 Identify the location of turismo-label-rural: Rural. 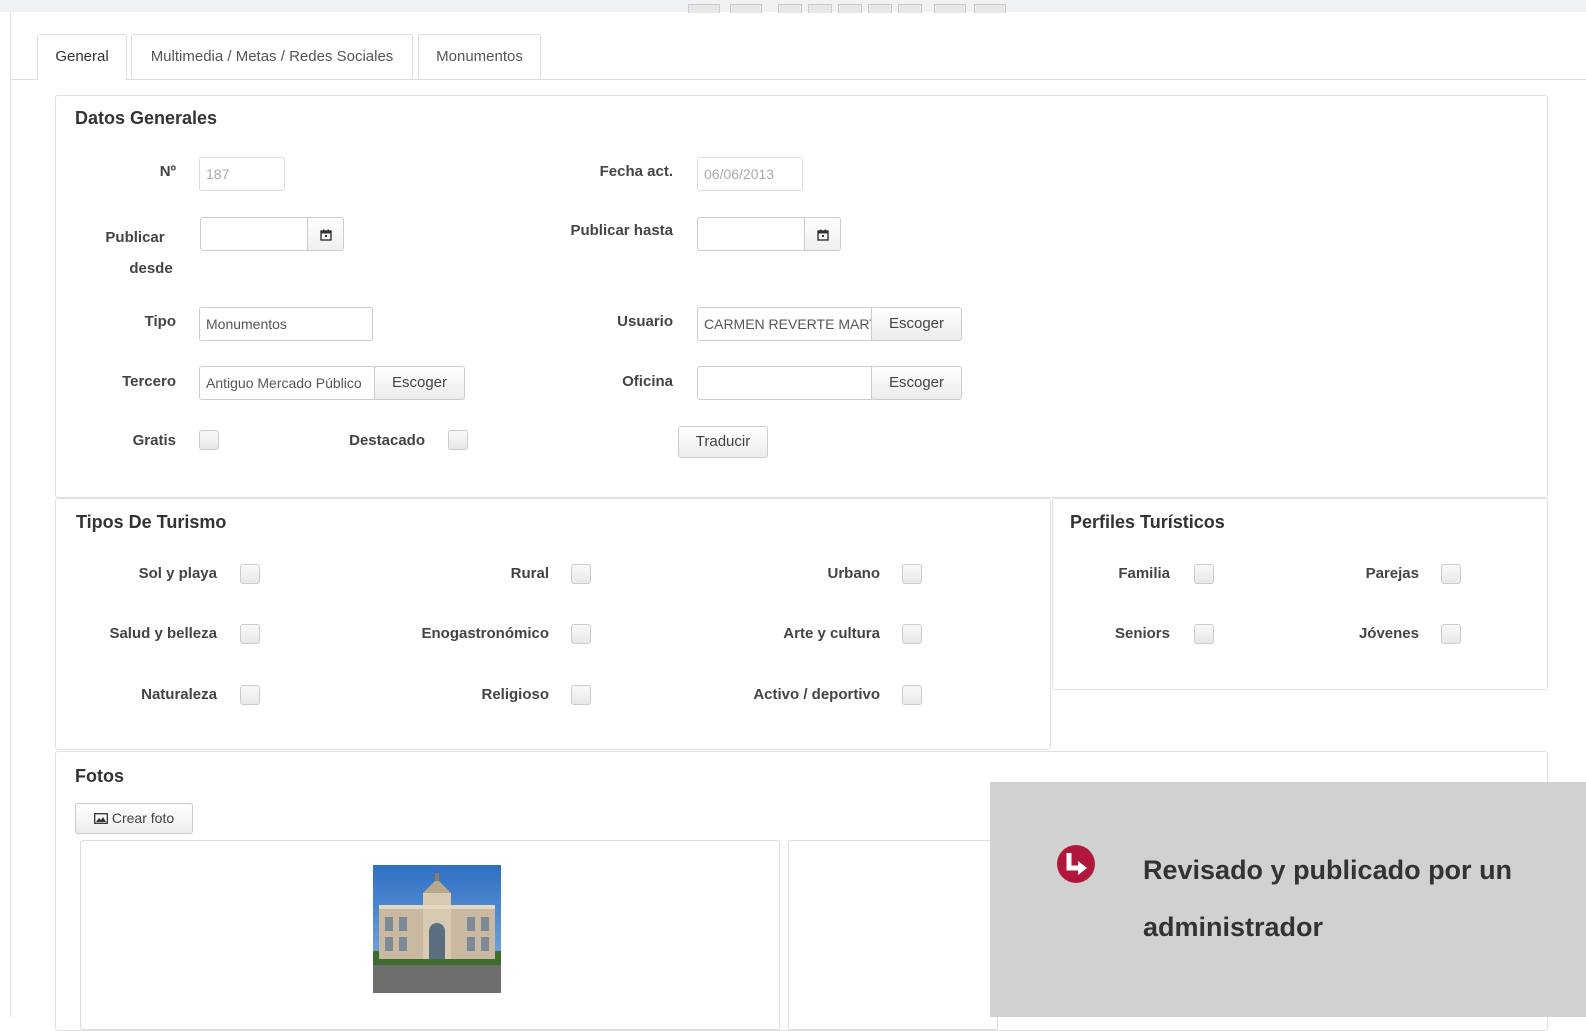
(529, 573).